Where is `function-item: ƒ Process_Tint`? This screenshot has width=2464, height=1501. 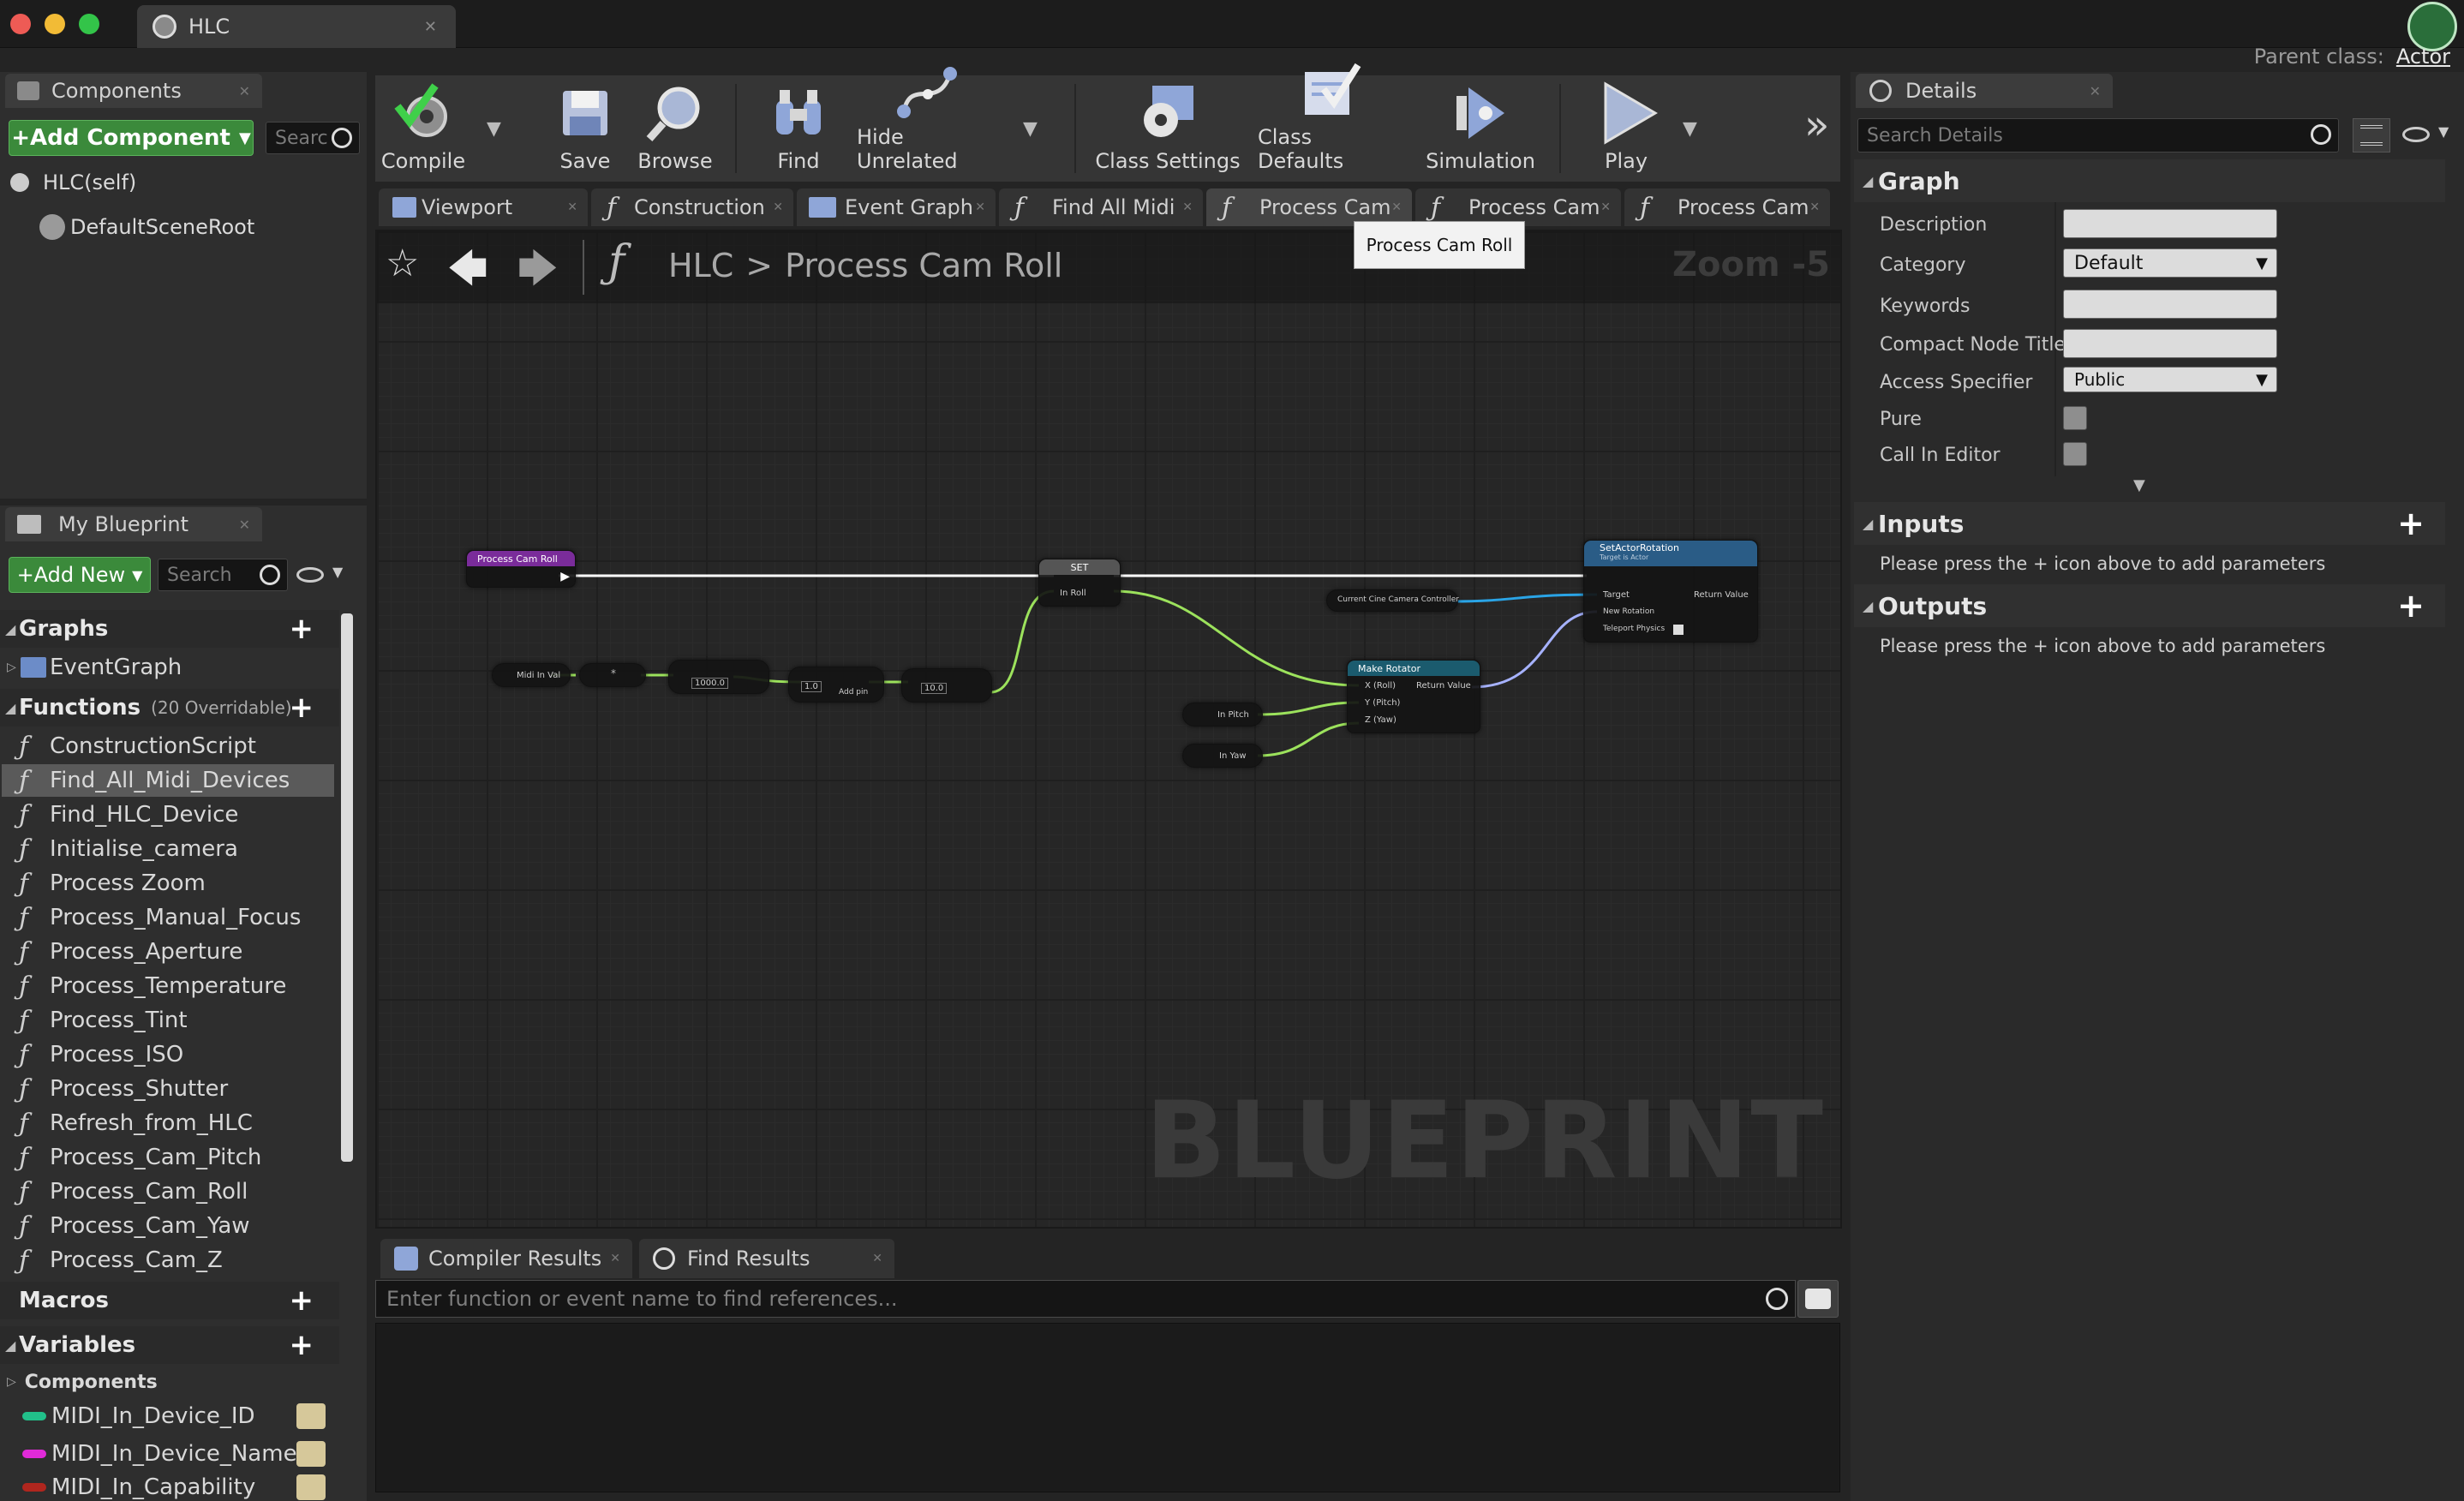 function-item: ƒ Process_Tint is located at coordinates (168, 1020).